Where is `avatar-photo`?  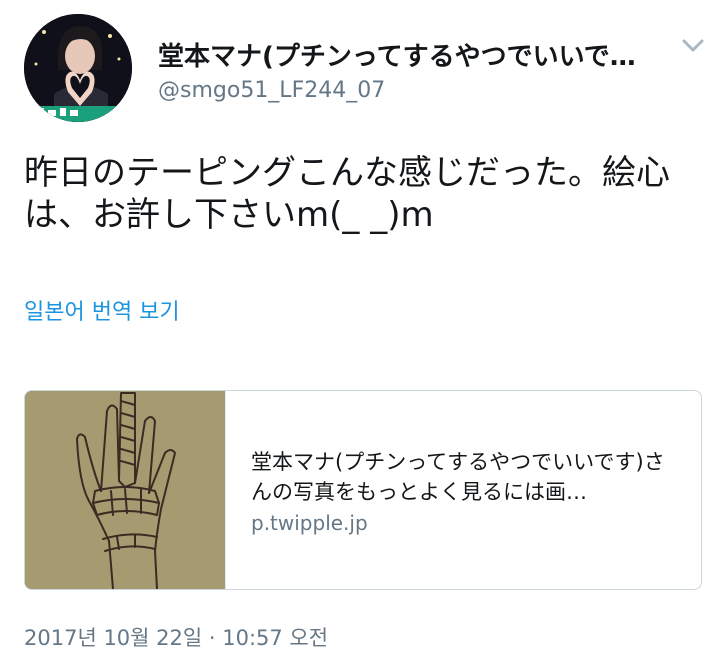
avatar-photo is located at coordinates (78, 68).